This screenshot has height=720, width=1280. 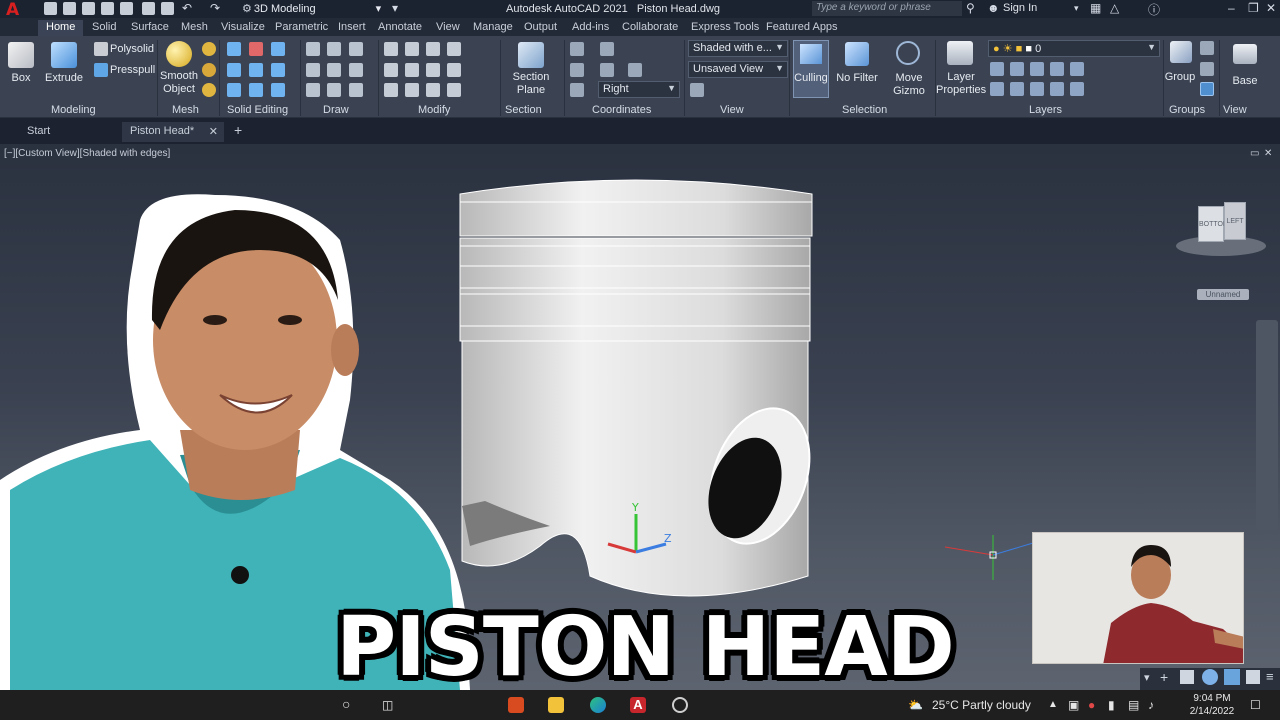 What do you see at coordinates (1207, 69) in the screenshot?
I see `group-edit-icon` at bounding box center [1207, 69].